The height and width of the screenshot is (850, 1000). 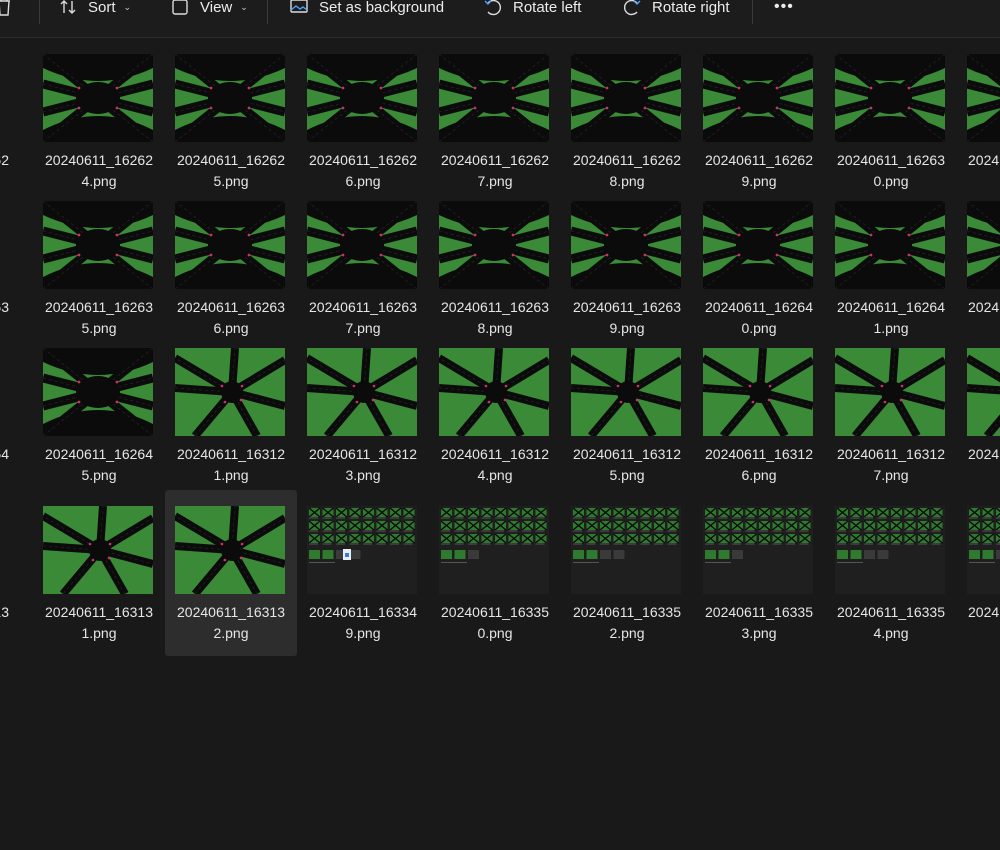 I want to click on file-name: 20240611_16312 6.png, so click(x=759, y=465).